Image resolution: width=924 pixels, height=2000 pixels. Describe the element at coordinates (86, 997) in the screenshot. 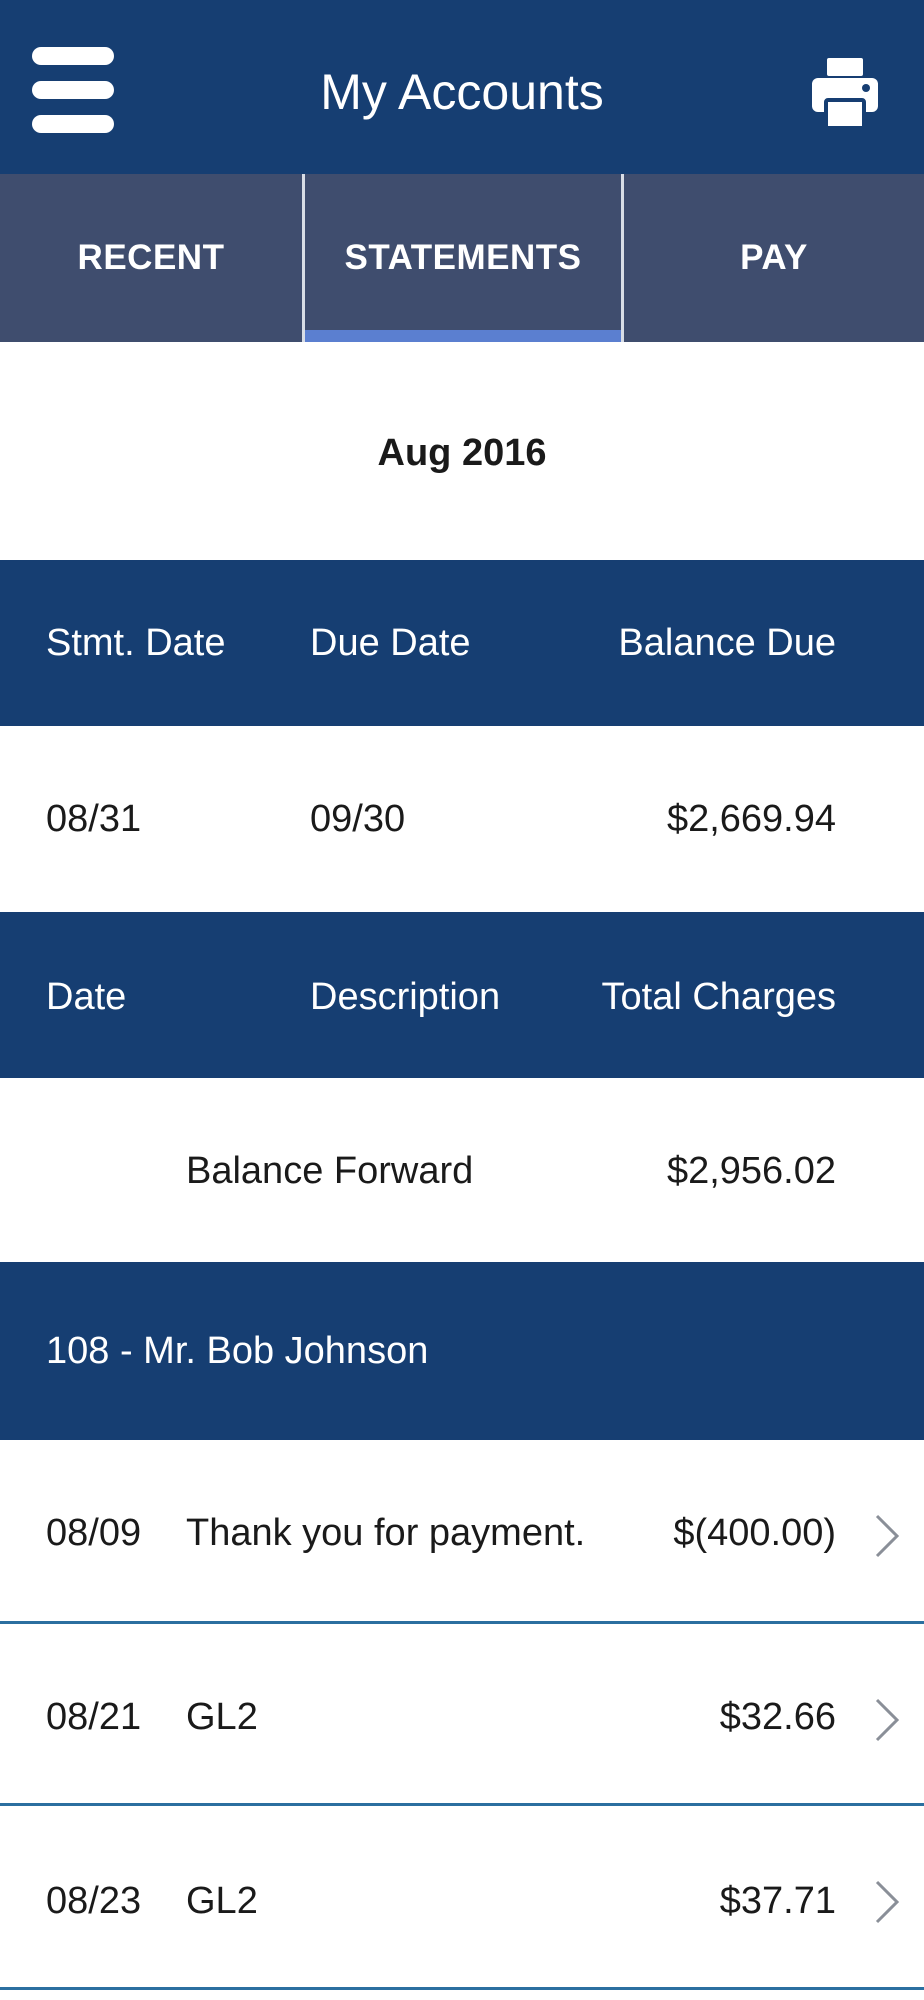

I see `date-header: Date` at that location.